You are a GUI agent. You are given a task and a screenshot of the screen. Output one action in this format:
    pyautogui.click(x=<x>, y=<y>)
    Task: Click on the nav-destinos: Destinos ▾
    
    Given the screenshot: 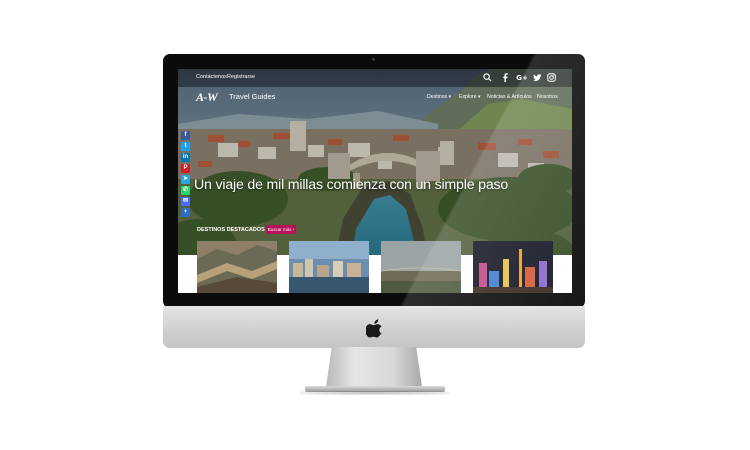 What is the action you would take?
    pyautogui.click(x=439, y=97)
    